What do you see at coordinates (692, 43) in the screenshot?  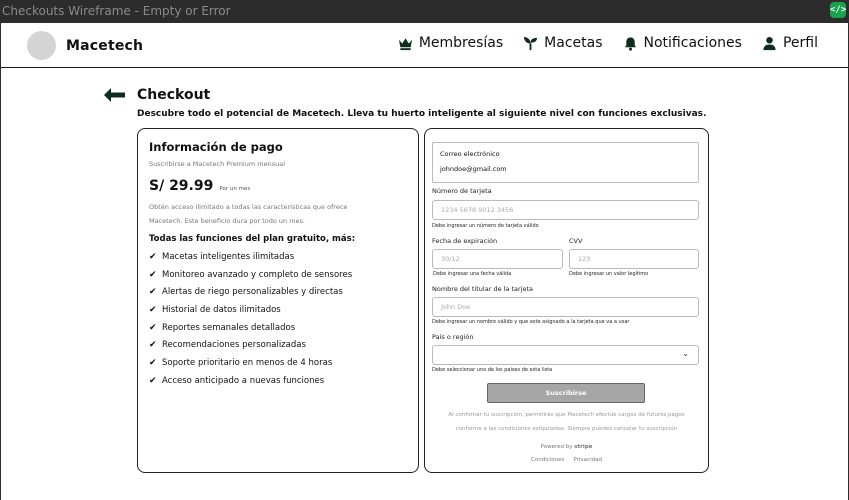 I see `nav-label: Notificaciones` at bounding box center [692, 43].